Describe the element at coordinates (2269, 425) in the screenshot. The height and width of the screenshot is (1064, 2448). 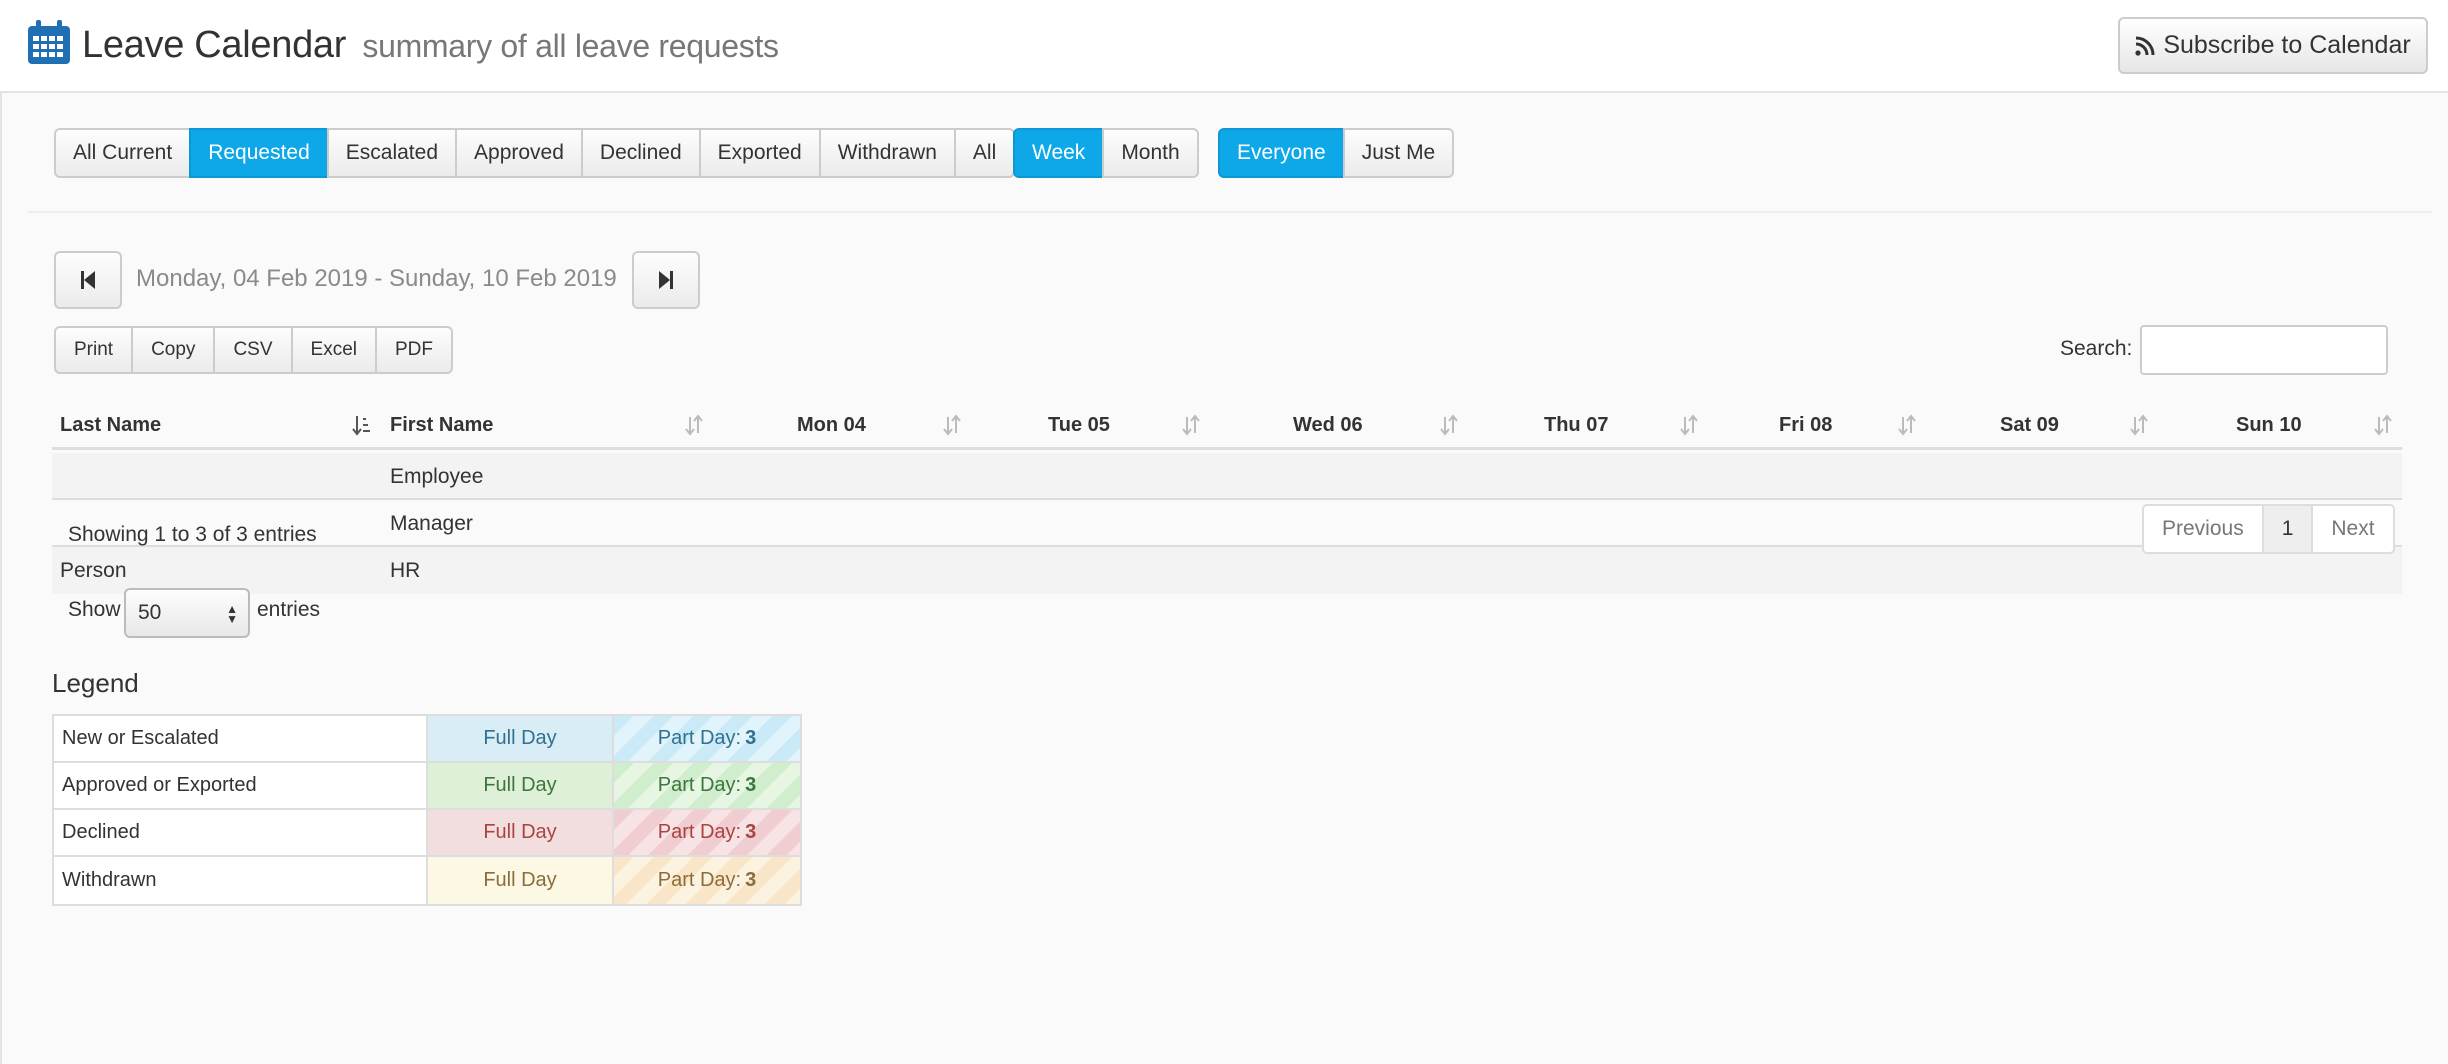
I see `column-header-sun: Sun 10` at that location.